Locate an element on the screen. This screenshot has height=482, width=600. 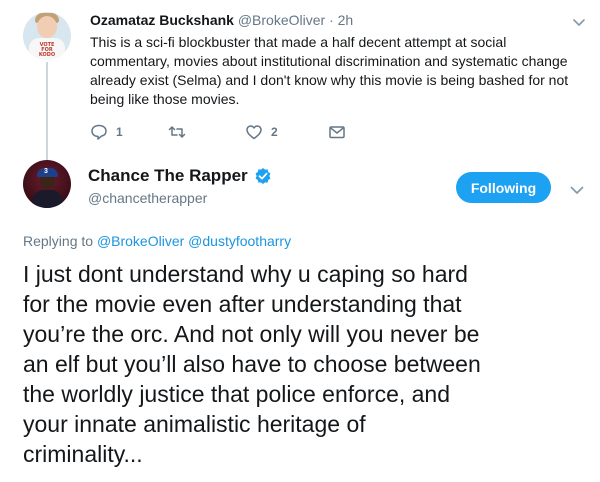
display-name: Ozamataz Buckshank is located at coordinates (162, 20).